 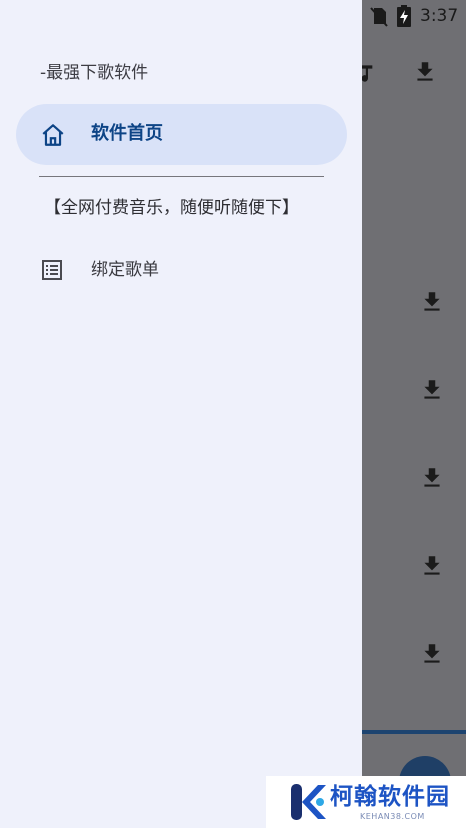 I want to click on watermark: 柯翰软件园 KEHAN38.COM, so click(x=366, y=802).